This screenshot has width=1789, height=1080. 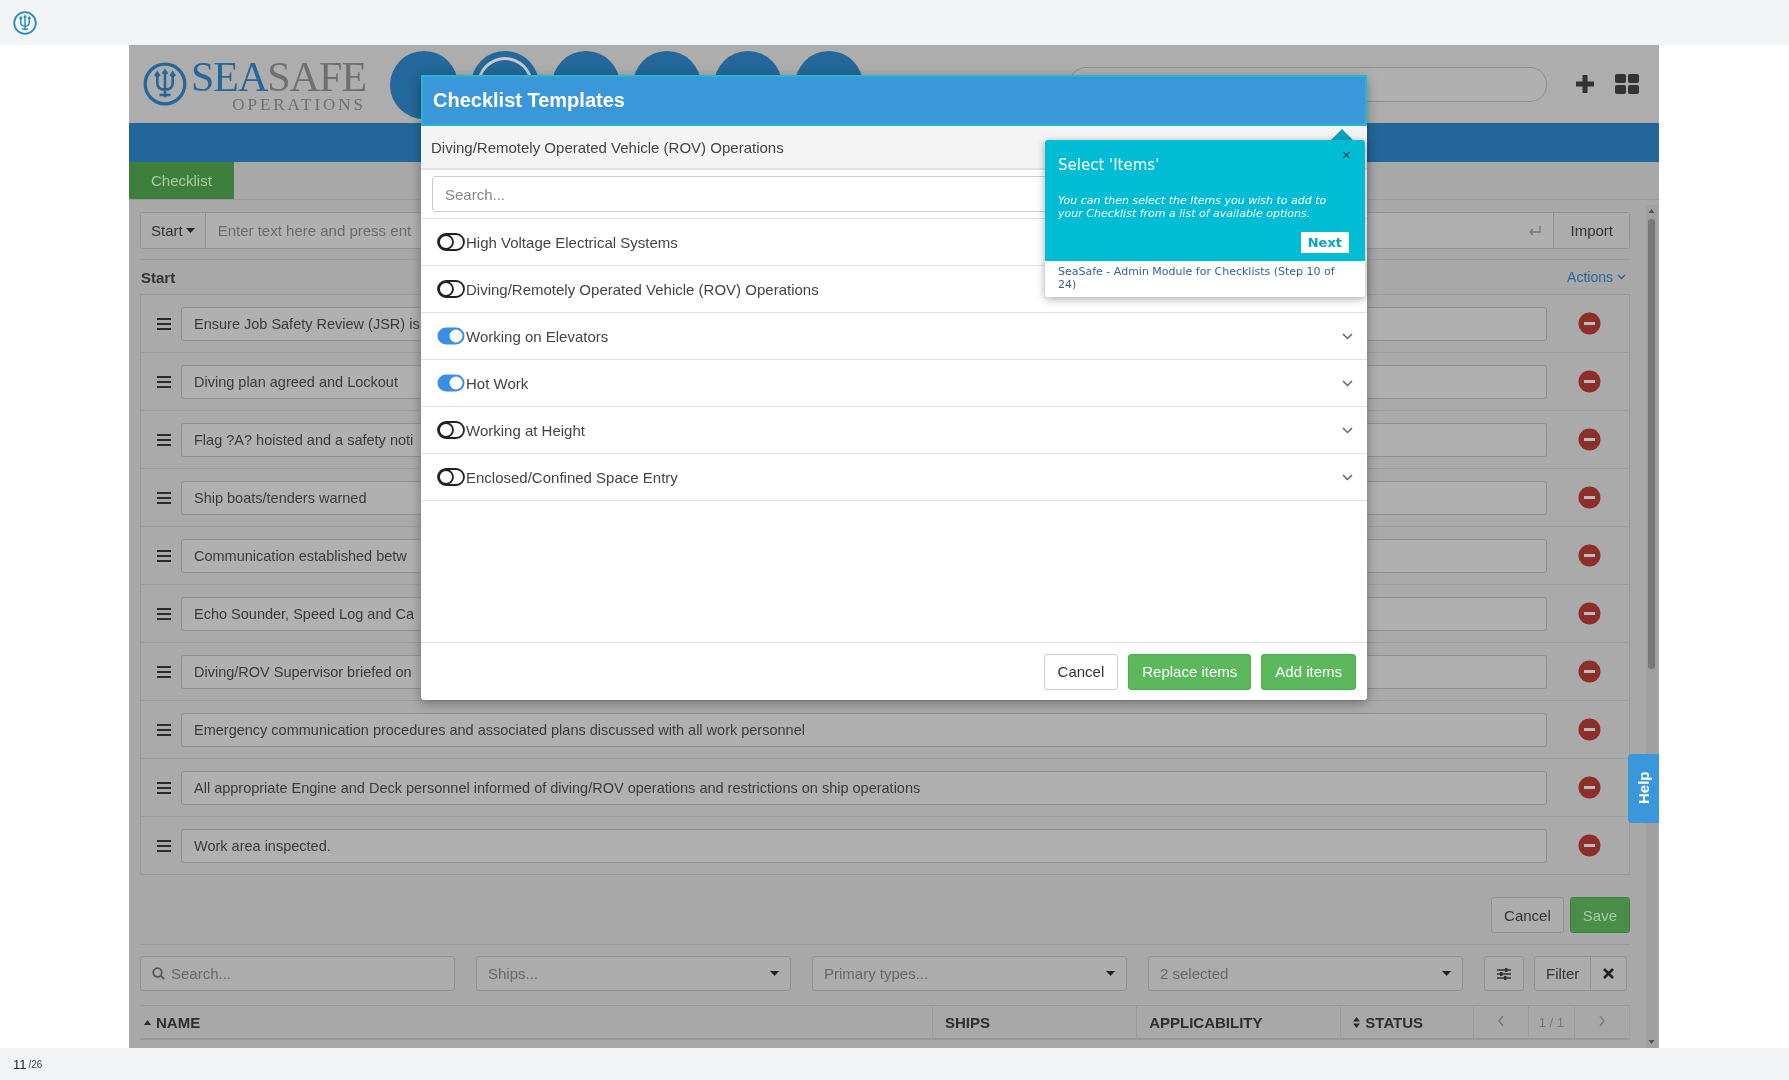 I want to click on logo-subtitle: OPERATIONS, so click(x=299, y=104).